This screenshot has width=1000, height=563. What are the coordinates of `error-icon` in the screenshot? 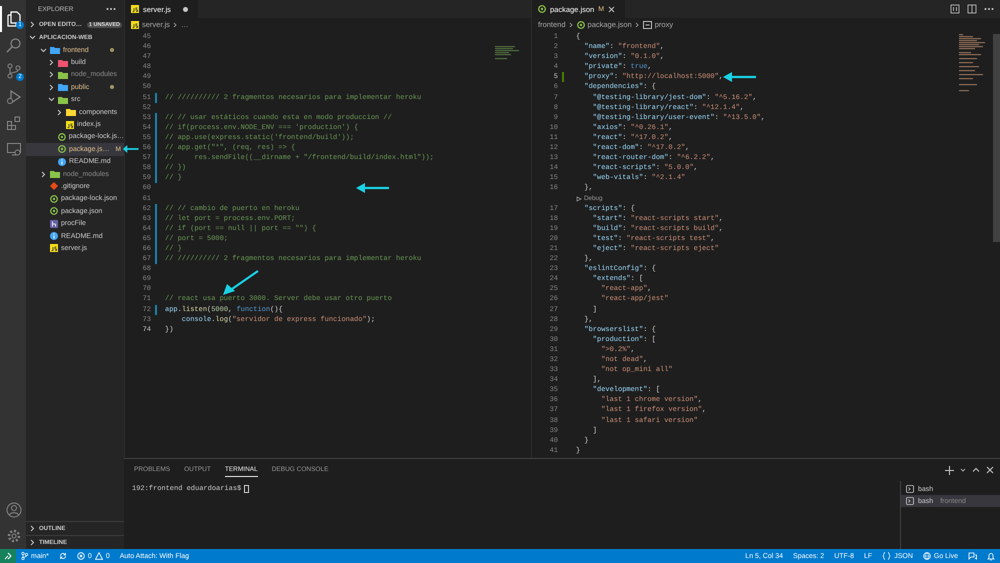 It's located at (80, 556).